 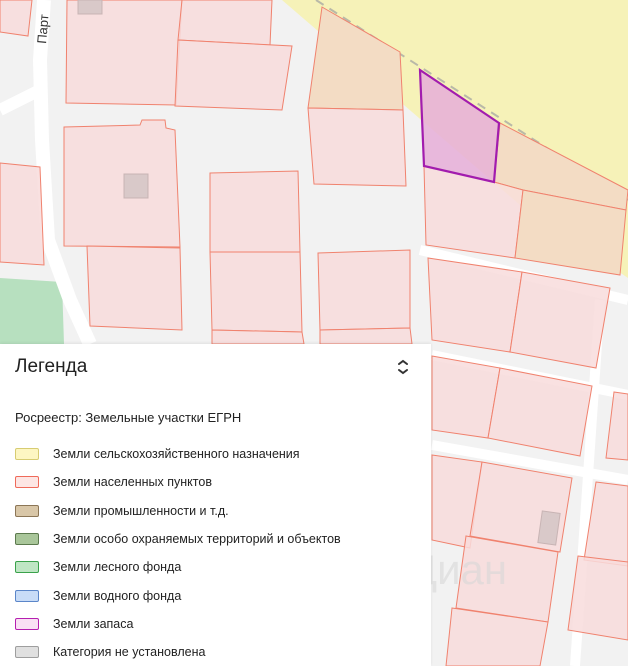 What do you see at coordinates (129, 652) in the screenshot?
I see `legend-label: Категория не установлена` at bounding box center [129, 652].